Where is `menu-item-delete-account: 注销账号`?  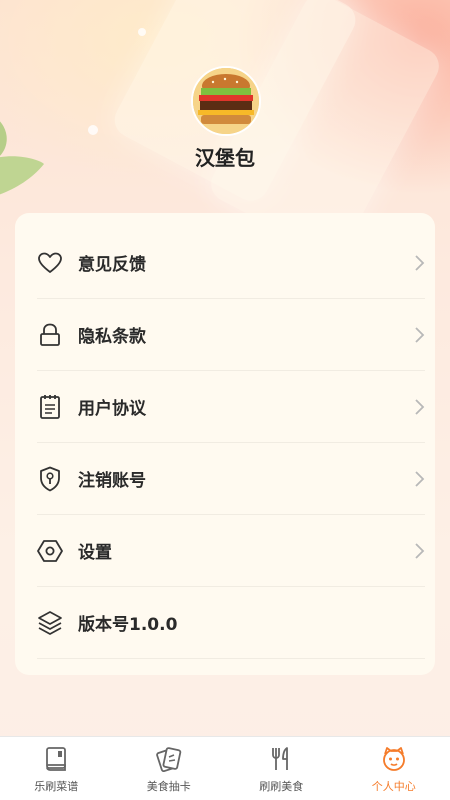 menu-item-delete-account: 注销账号 is located at coordinates (231, 479).